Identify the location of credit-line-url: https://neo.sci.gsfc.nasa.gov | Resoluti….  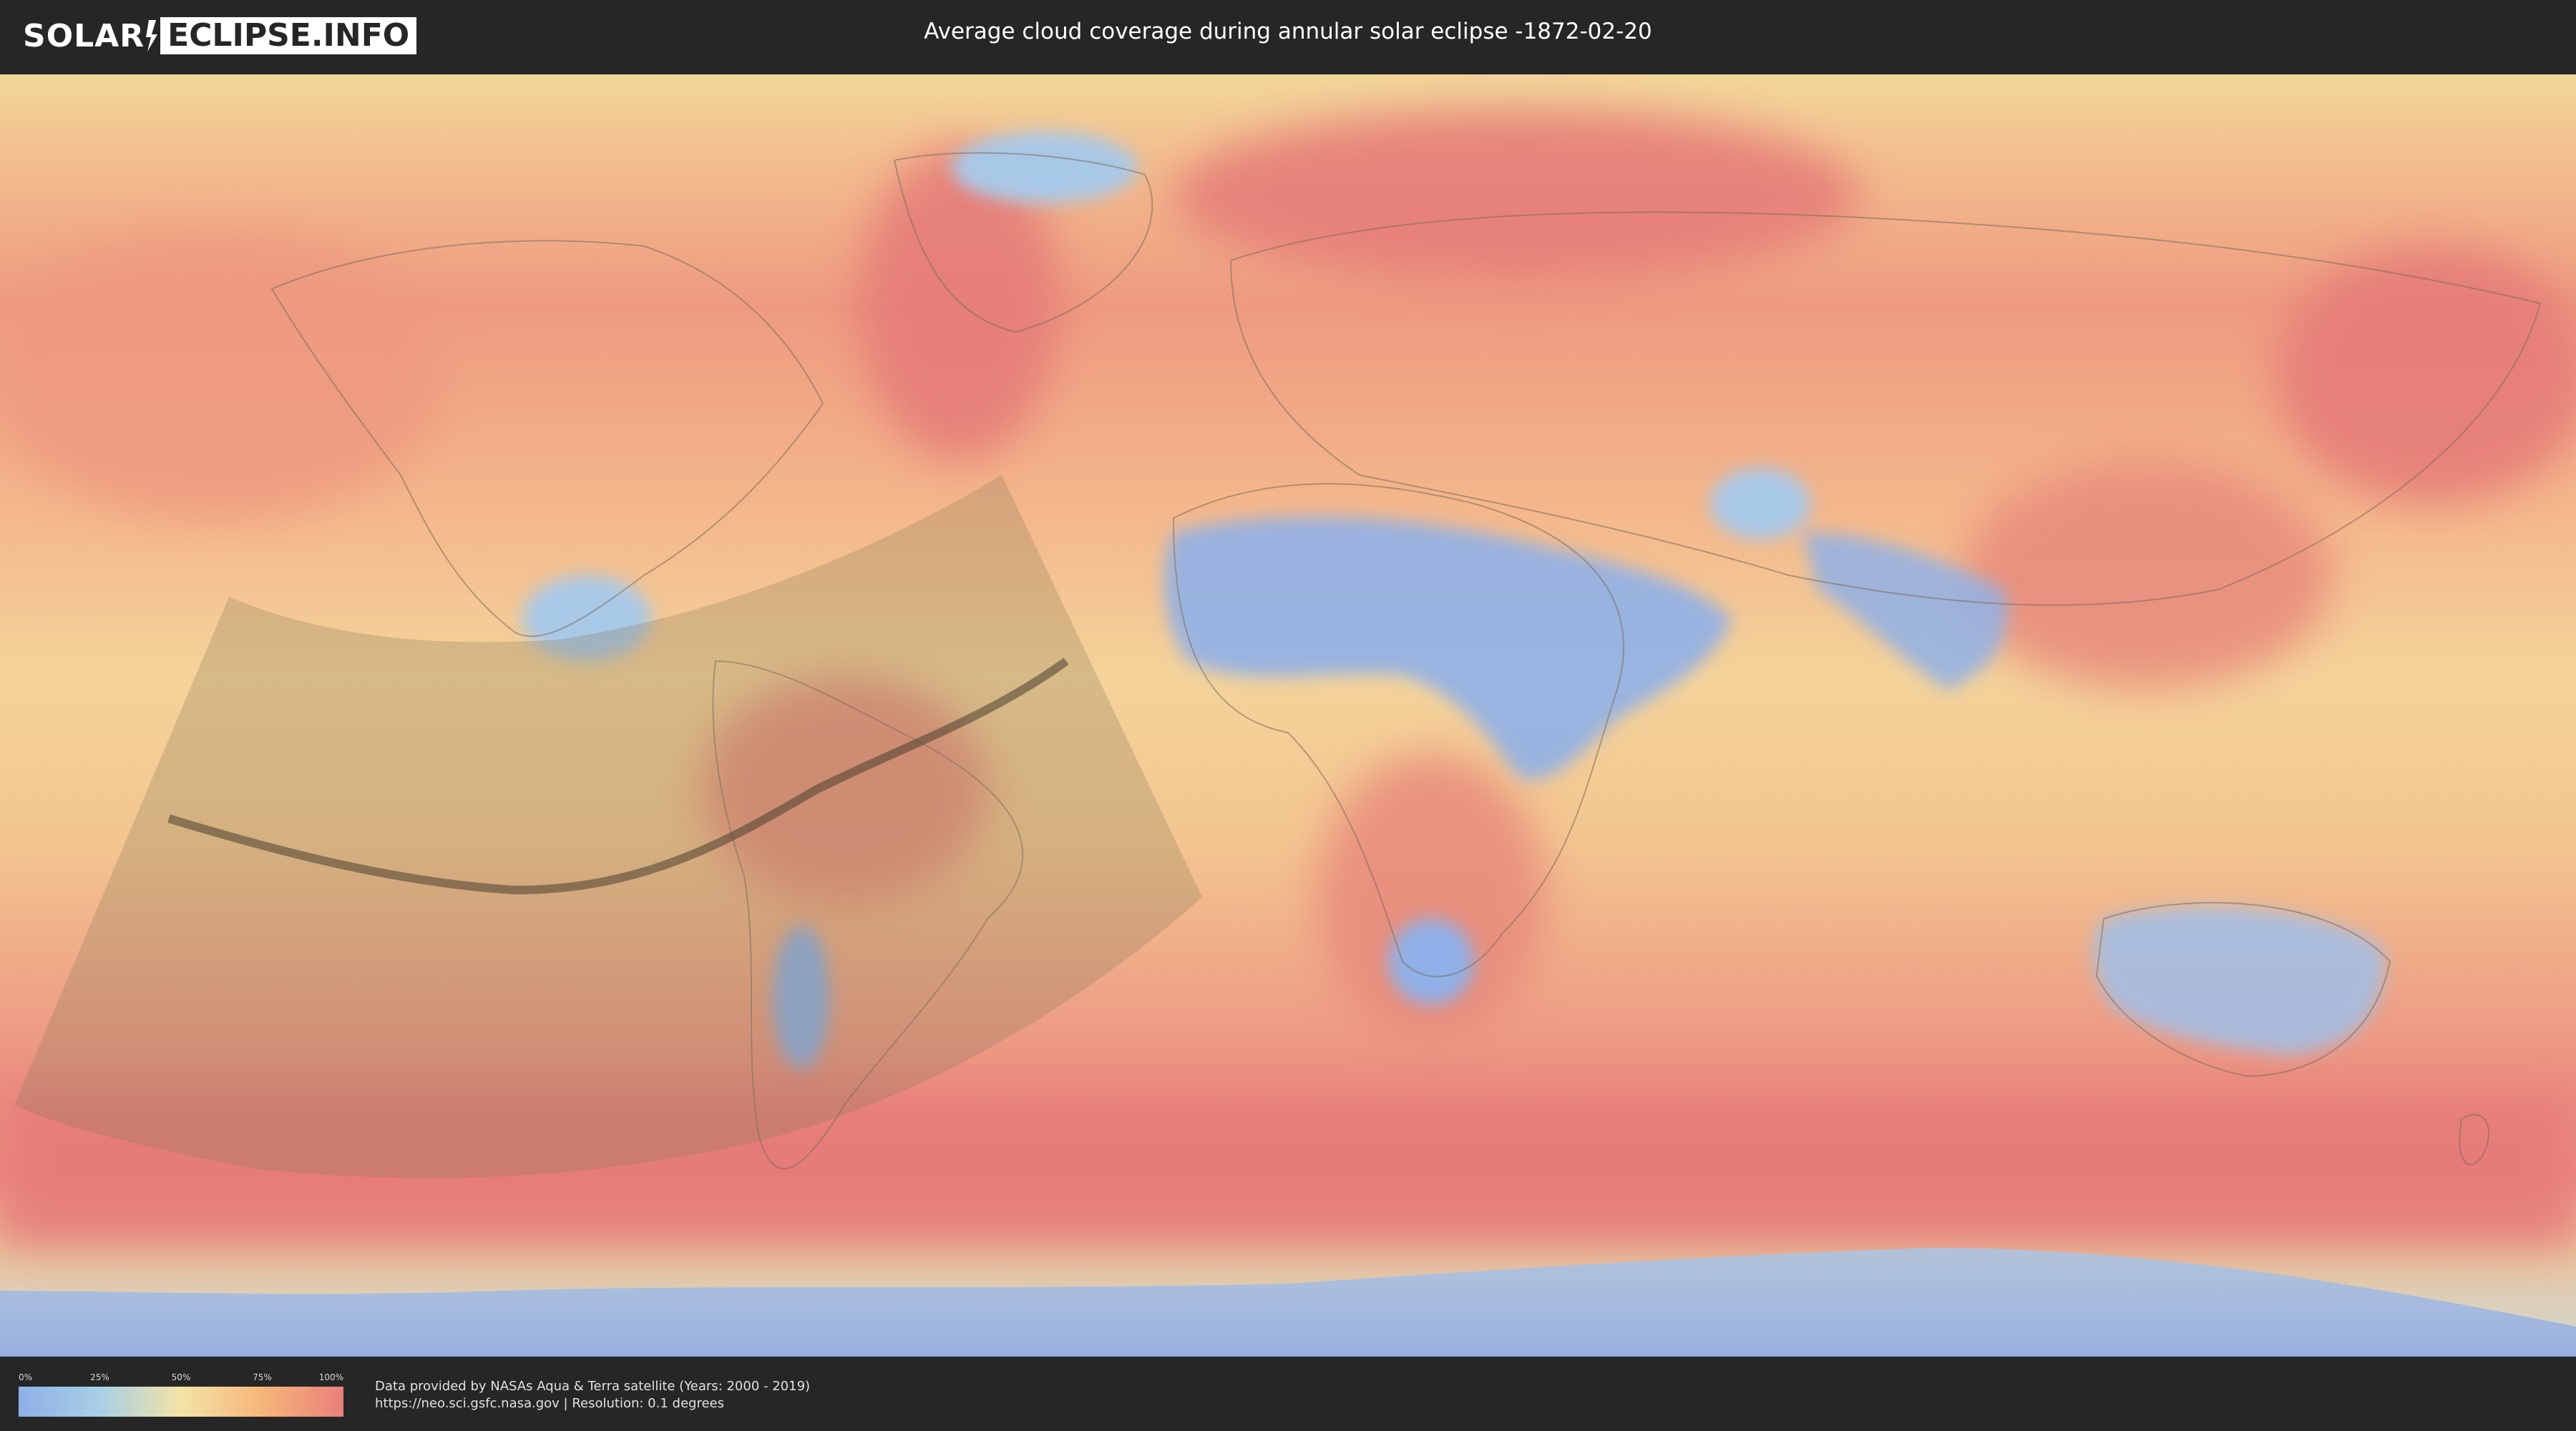
(549, 1404).